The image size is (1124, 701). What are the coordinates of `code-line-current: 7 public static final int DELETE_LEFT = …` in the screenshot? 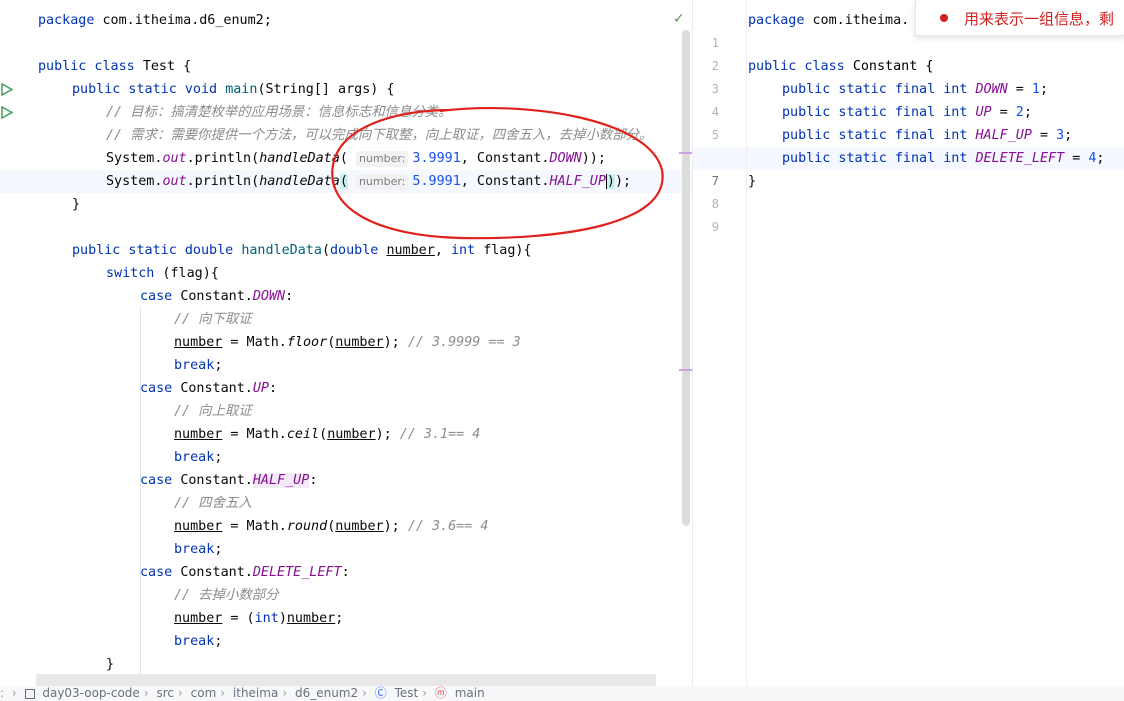 It's located at (908, 167).